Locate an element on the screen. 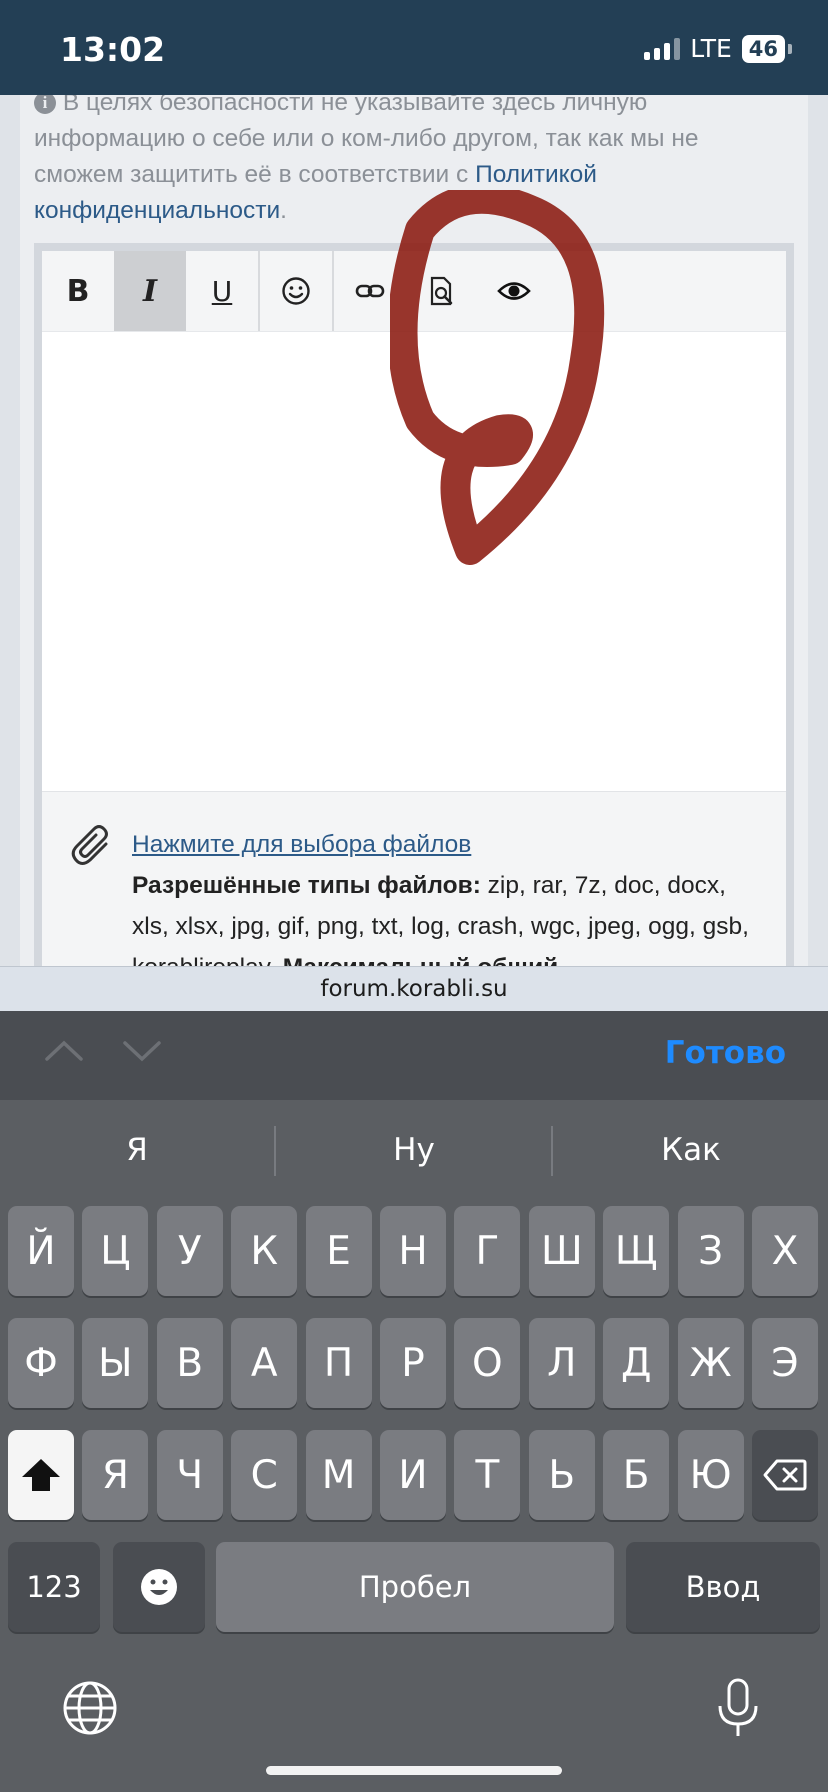 The height and width of the screenshot is (1792, 828). key-letter: Й is located at coordinates (41, 1251).